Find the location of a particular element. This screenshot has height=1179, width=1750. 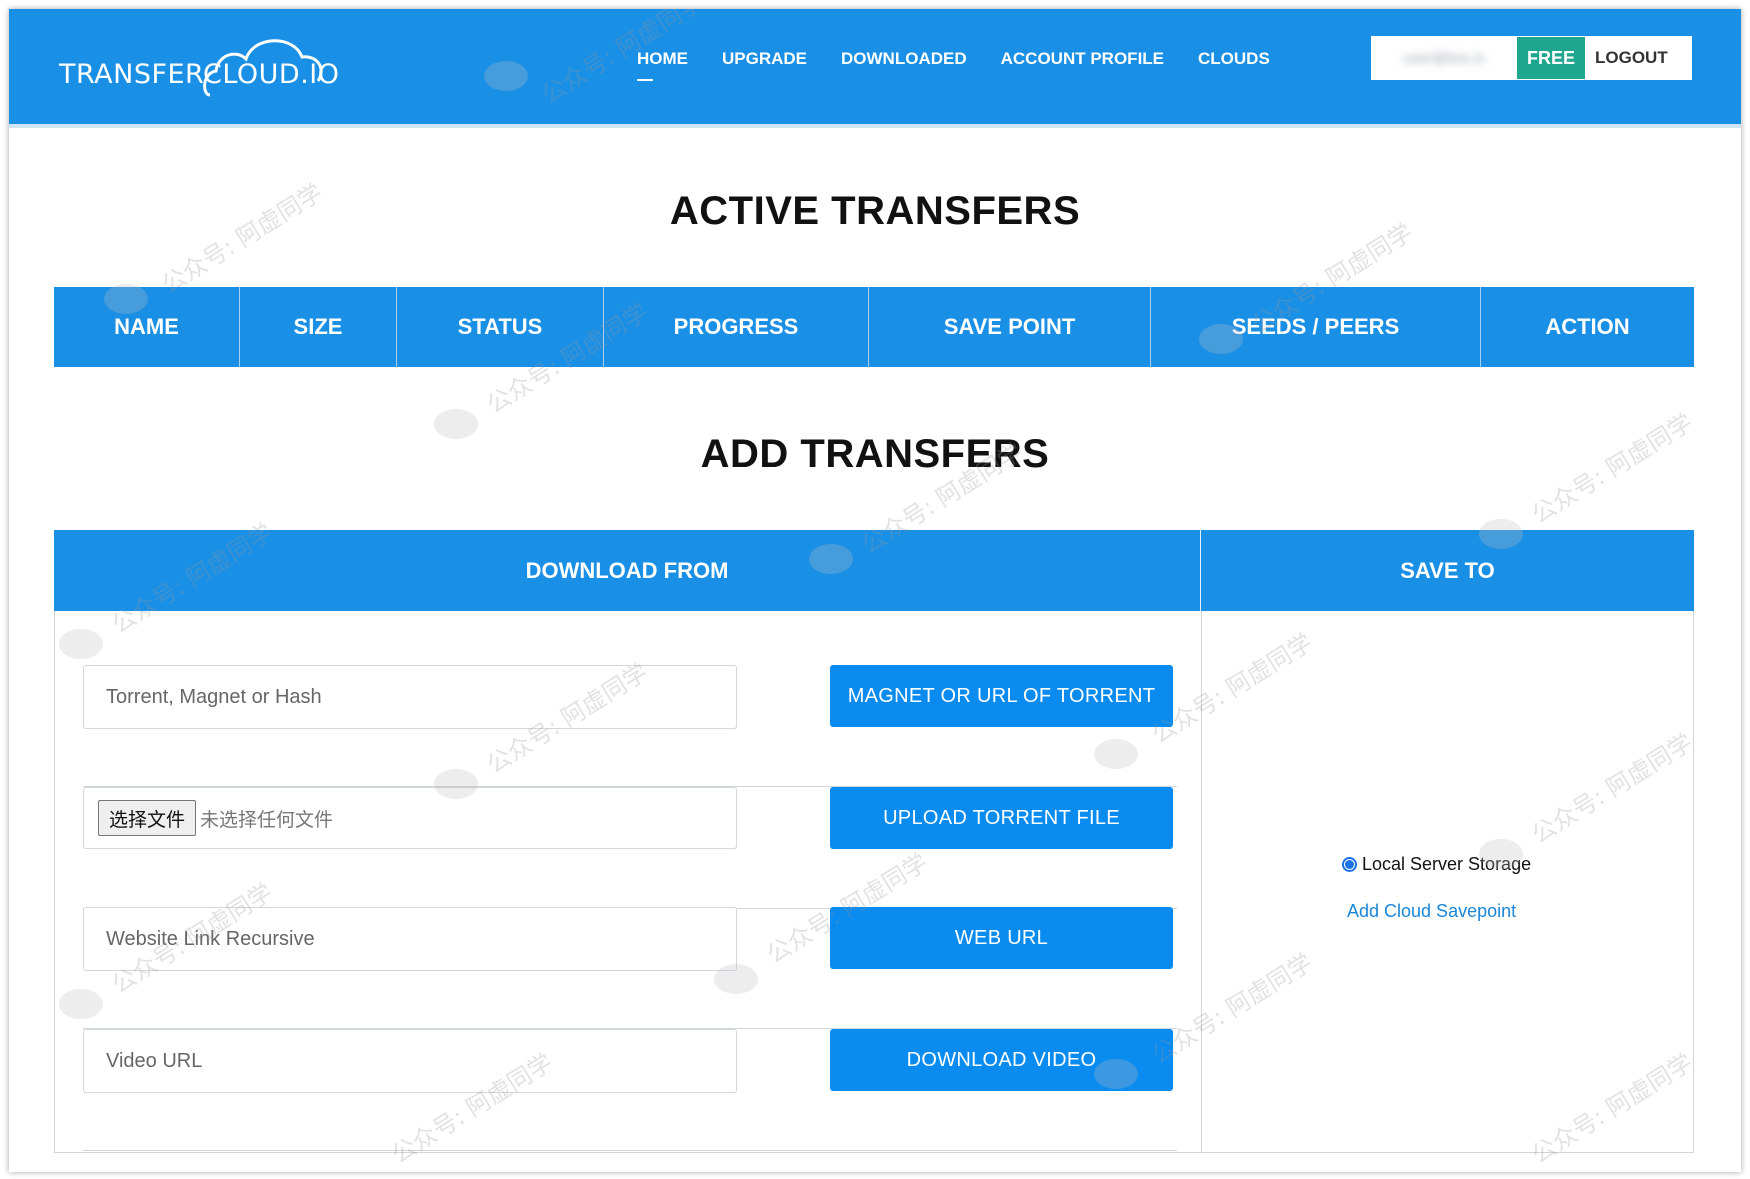

website-link-input is located at coordinates (410, 939).